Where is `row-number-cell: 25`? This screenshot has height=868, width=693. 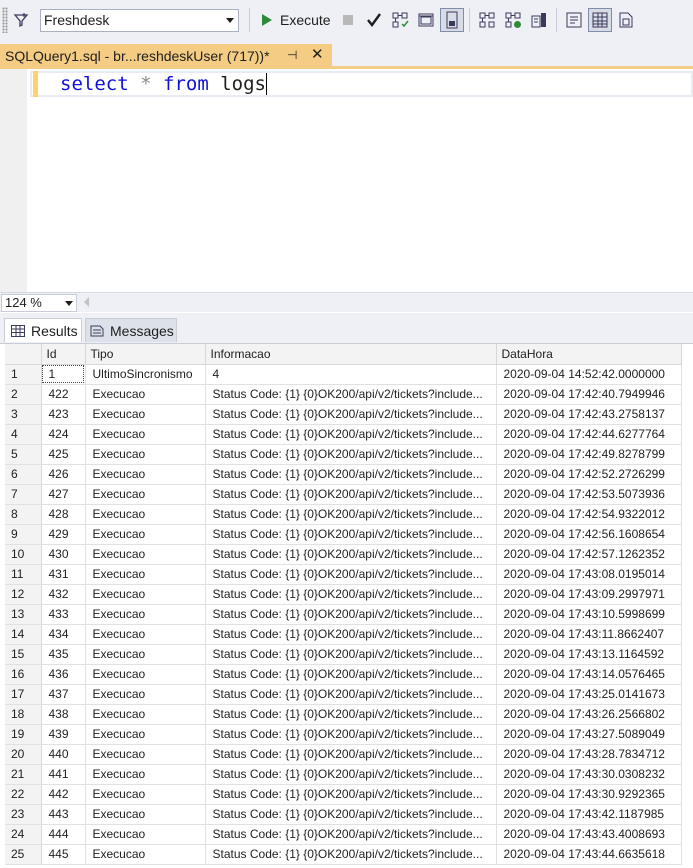
row-number-cell: 25 is located at coordinates (23, 854).